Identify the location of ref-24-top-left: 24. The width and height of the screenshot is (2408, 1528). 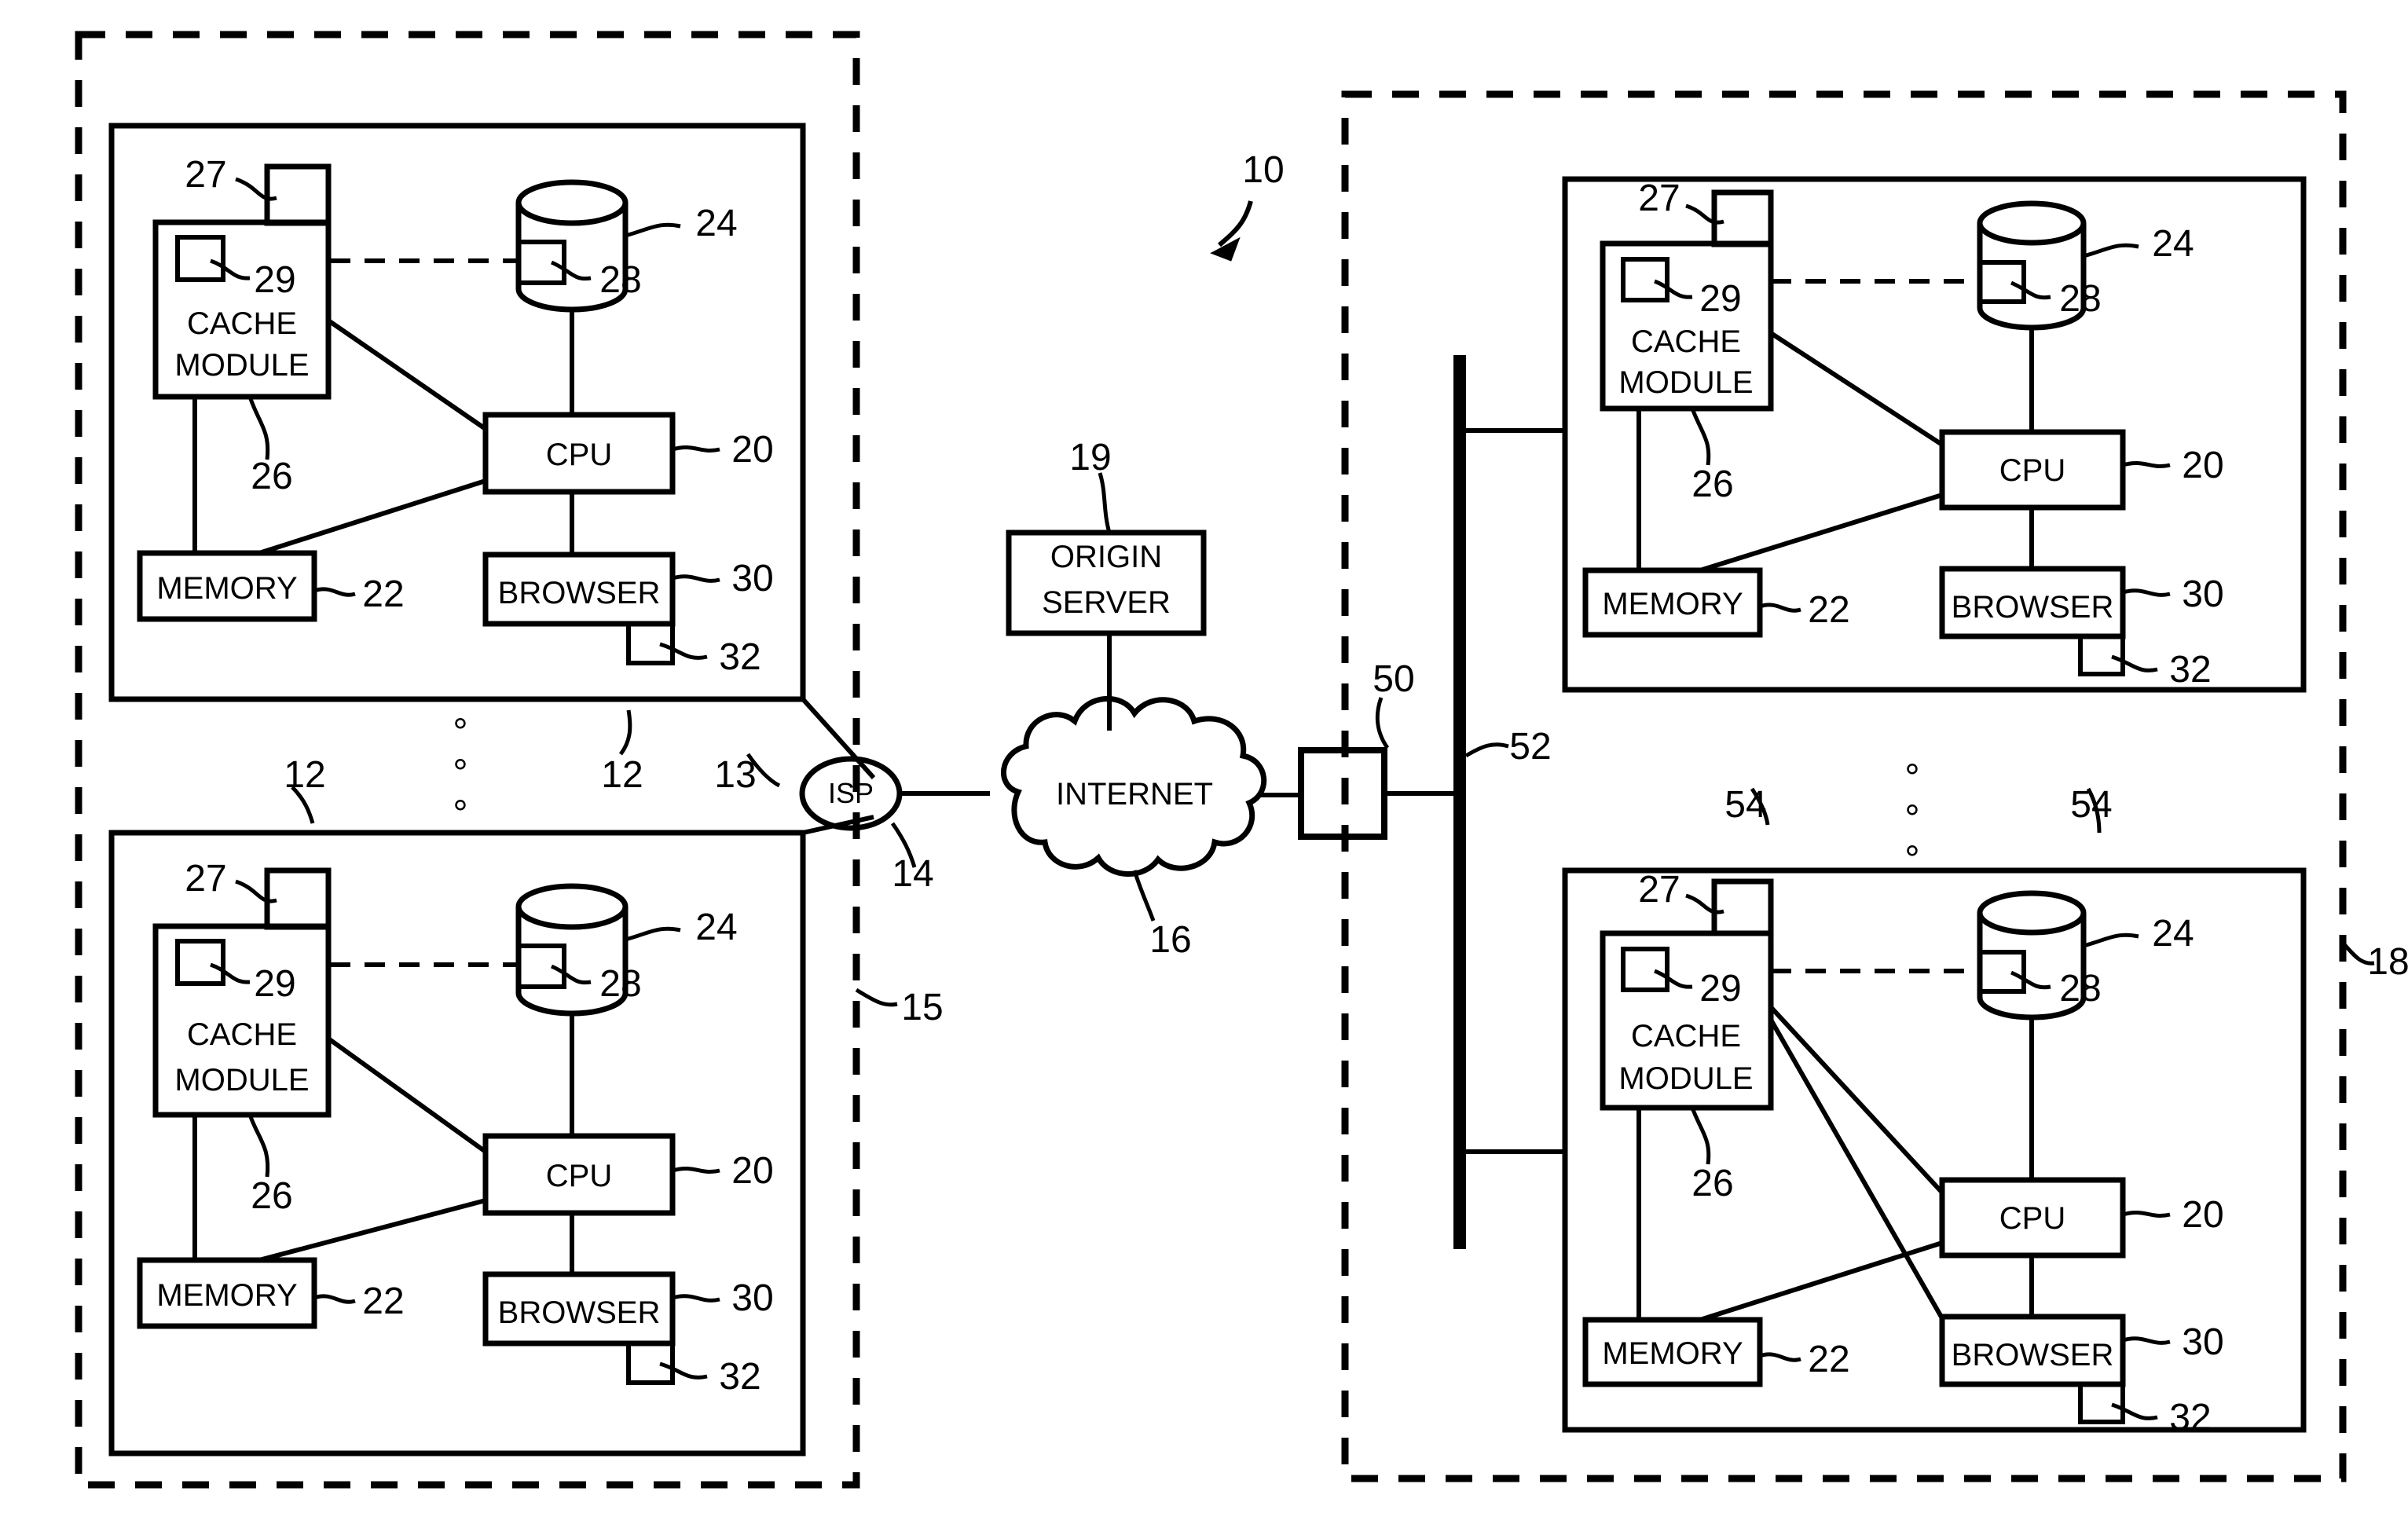
(716, 223).